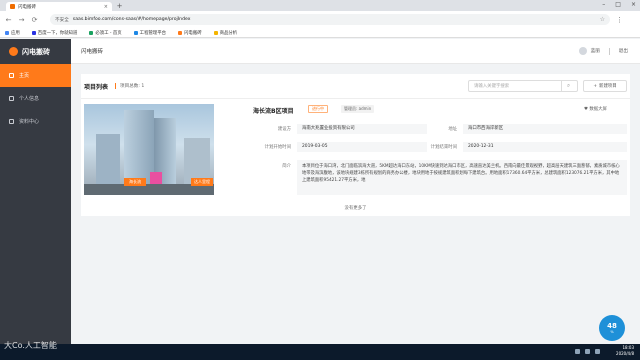 Image resolution: width=640 pixels, height=360 pixels. Describe the element at coordinates (8, 20) in the screenshot. I see `back-icon: ←` at that location.